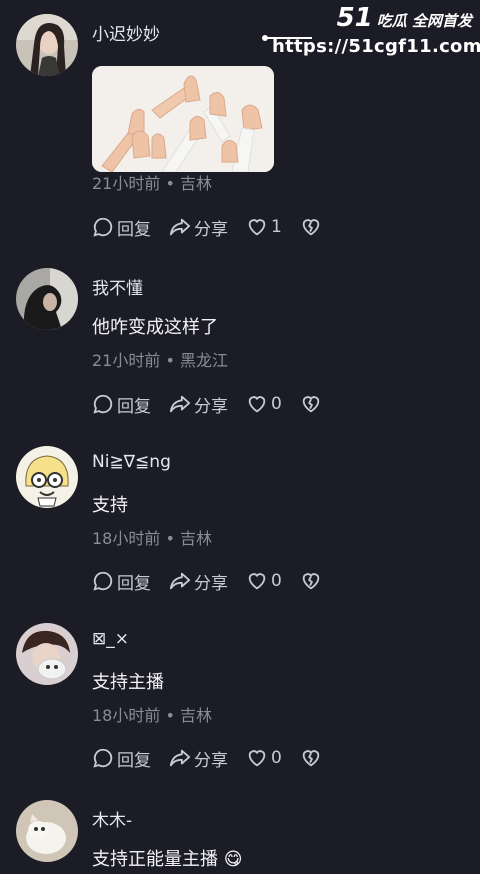 This screenshot has width=480, height=874. I want to click on watermark-brand-text: 吃瓜 全网首发, so click(424, 21).